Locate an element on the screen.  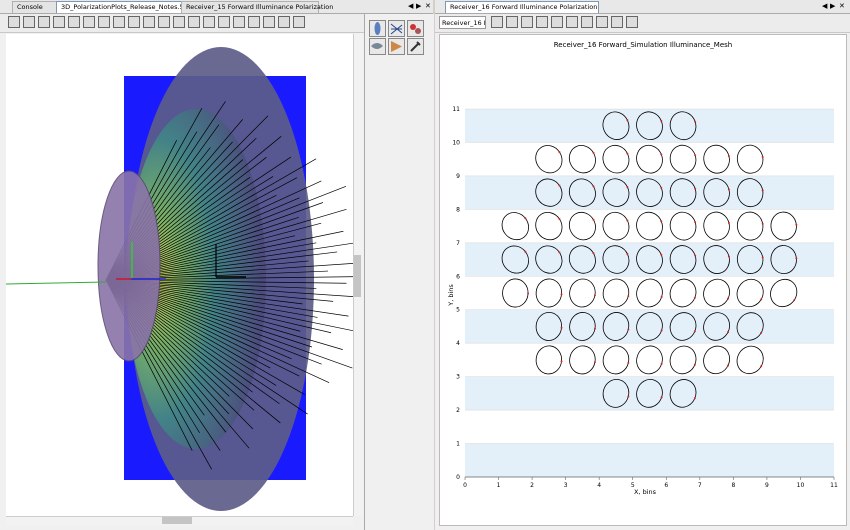
receiver-select-value: Receiver_16 Fr is located at coordinates (464, 23).